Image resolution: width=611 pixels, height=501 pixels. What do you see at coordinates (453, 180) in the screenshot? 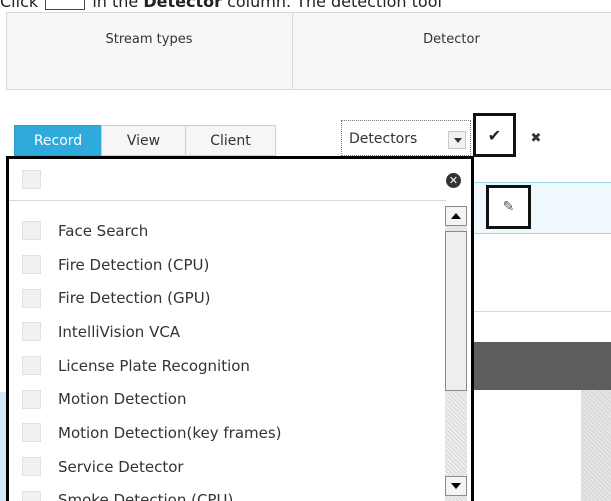
I see `close-icon: ✕` at bounding box center [453, 180].